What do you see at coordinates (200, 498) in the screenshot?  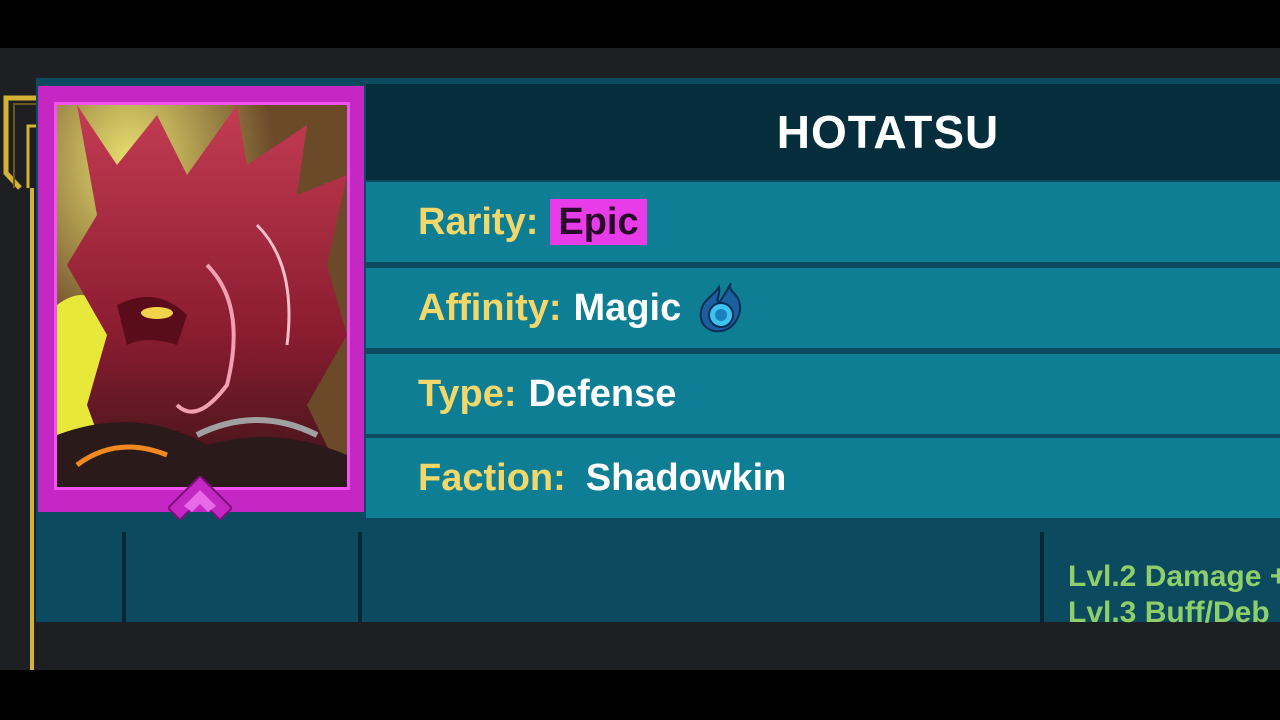 I see `chevron-up-icon` at bounding box center [200, 498].